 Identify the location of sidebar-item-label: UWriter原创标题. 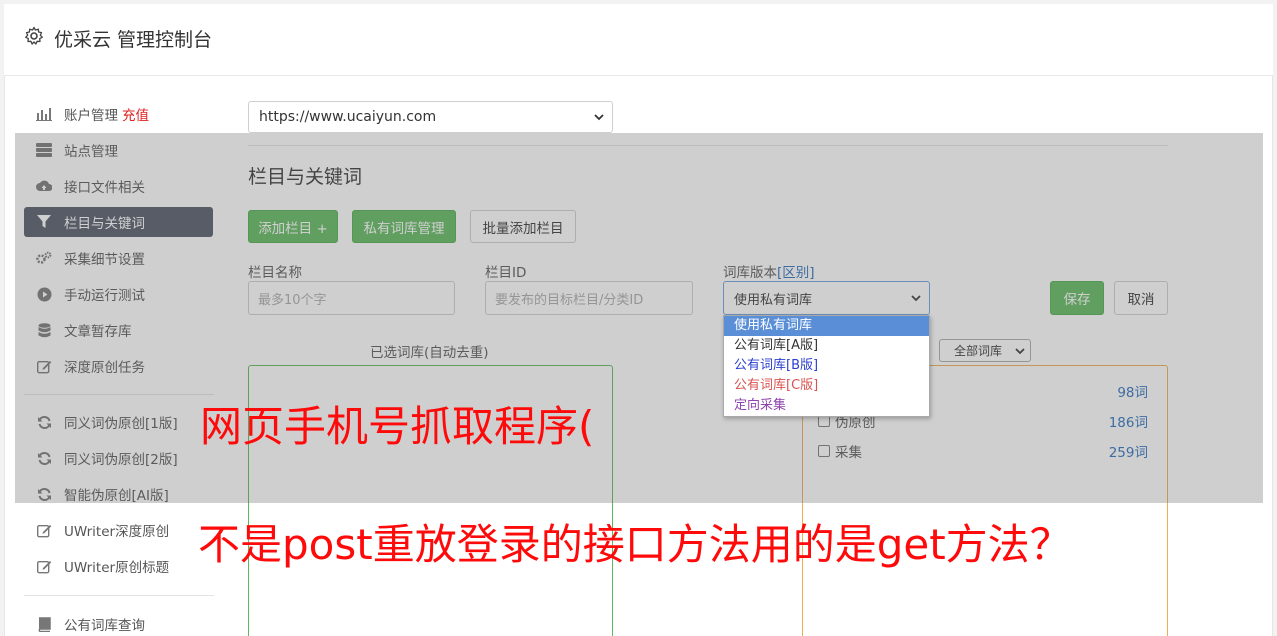
(117, 568).